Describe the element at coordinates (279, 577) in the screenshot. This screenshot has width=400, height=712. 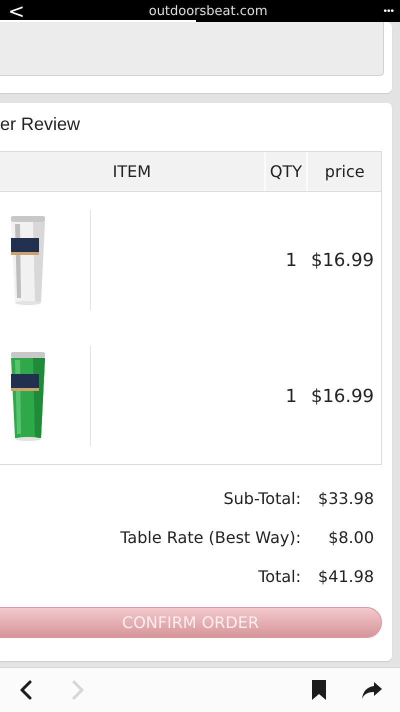
I see `total-label: Total:` at that location.